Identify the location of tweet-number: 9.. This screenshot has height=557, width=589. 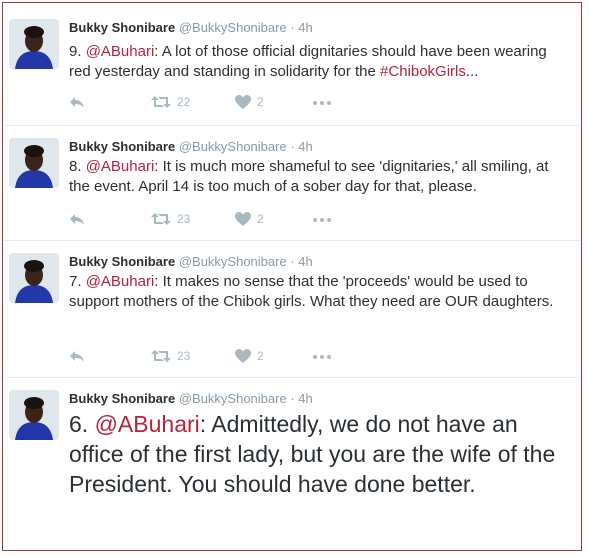
(77, 51).